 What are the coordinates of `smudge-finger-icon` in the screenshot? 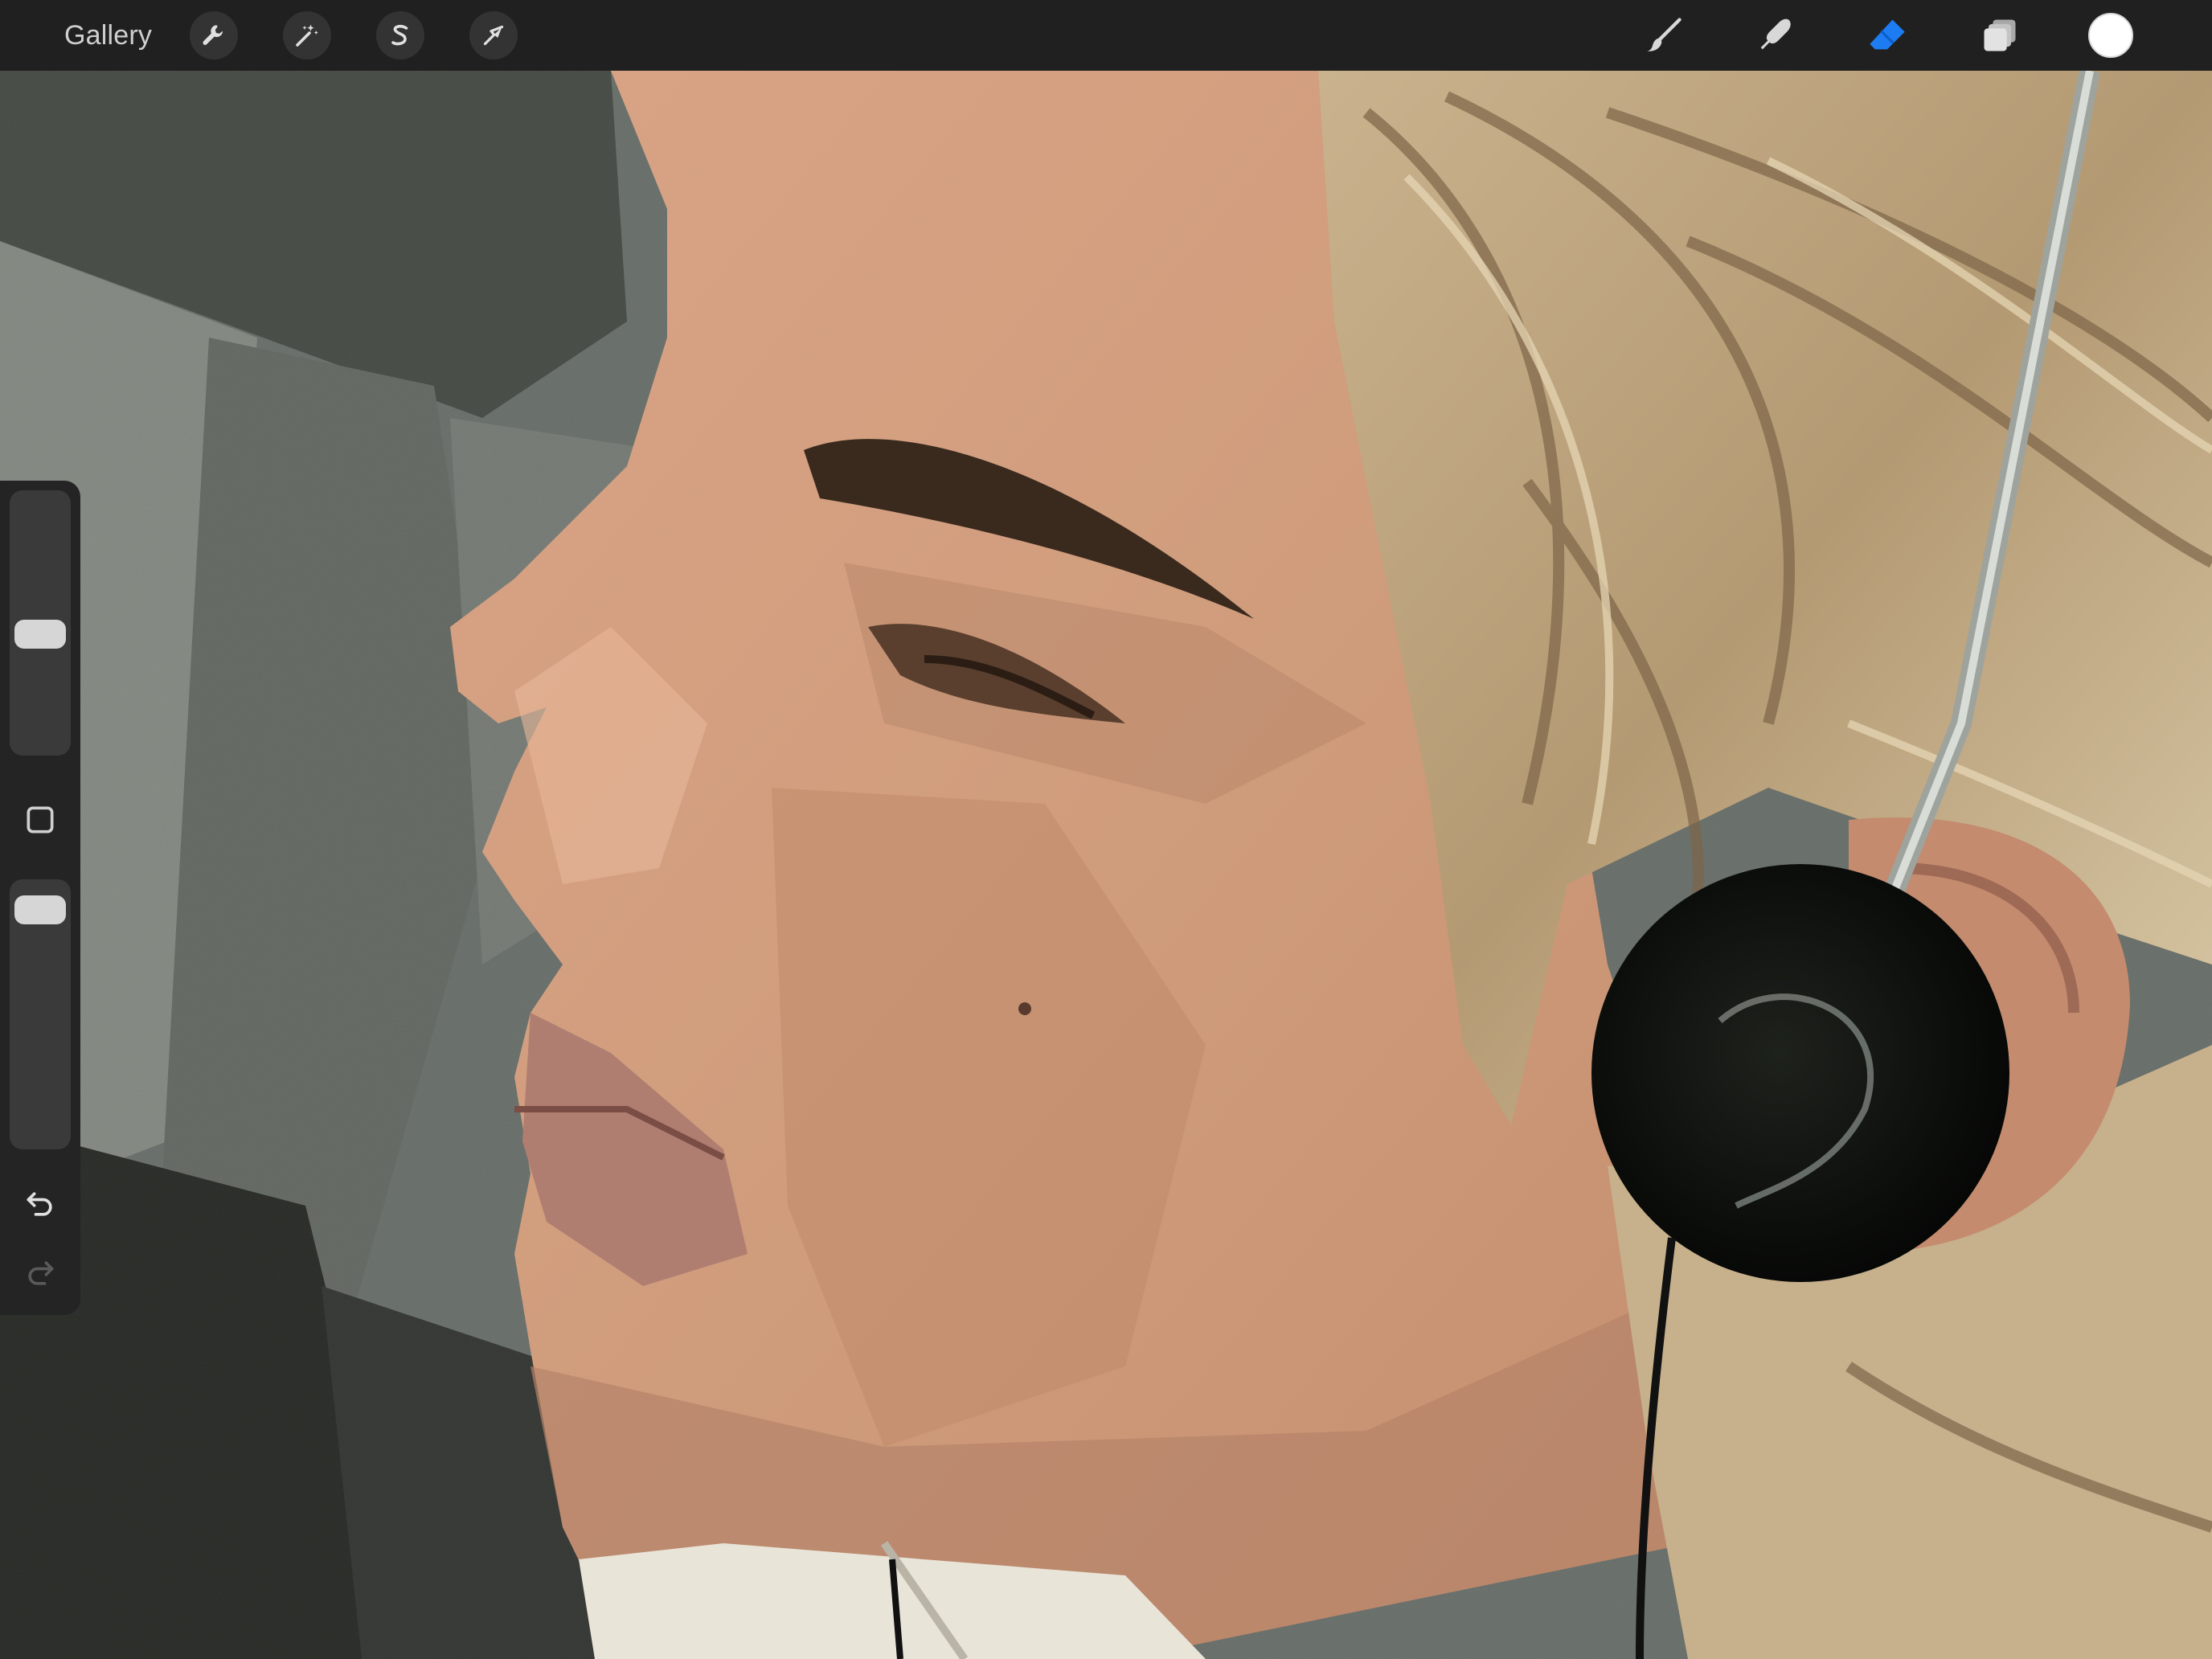 It's located at (1775, 34).